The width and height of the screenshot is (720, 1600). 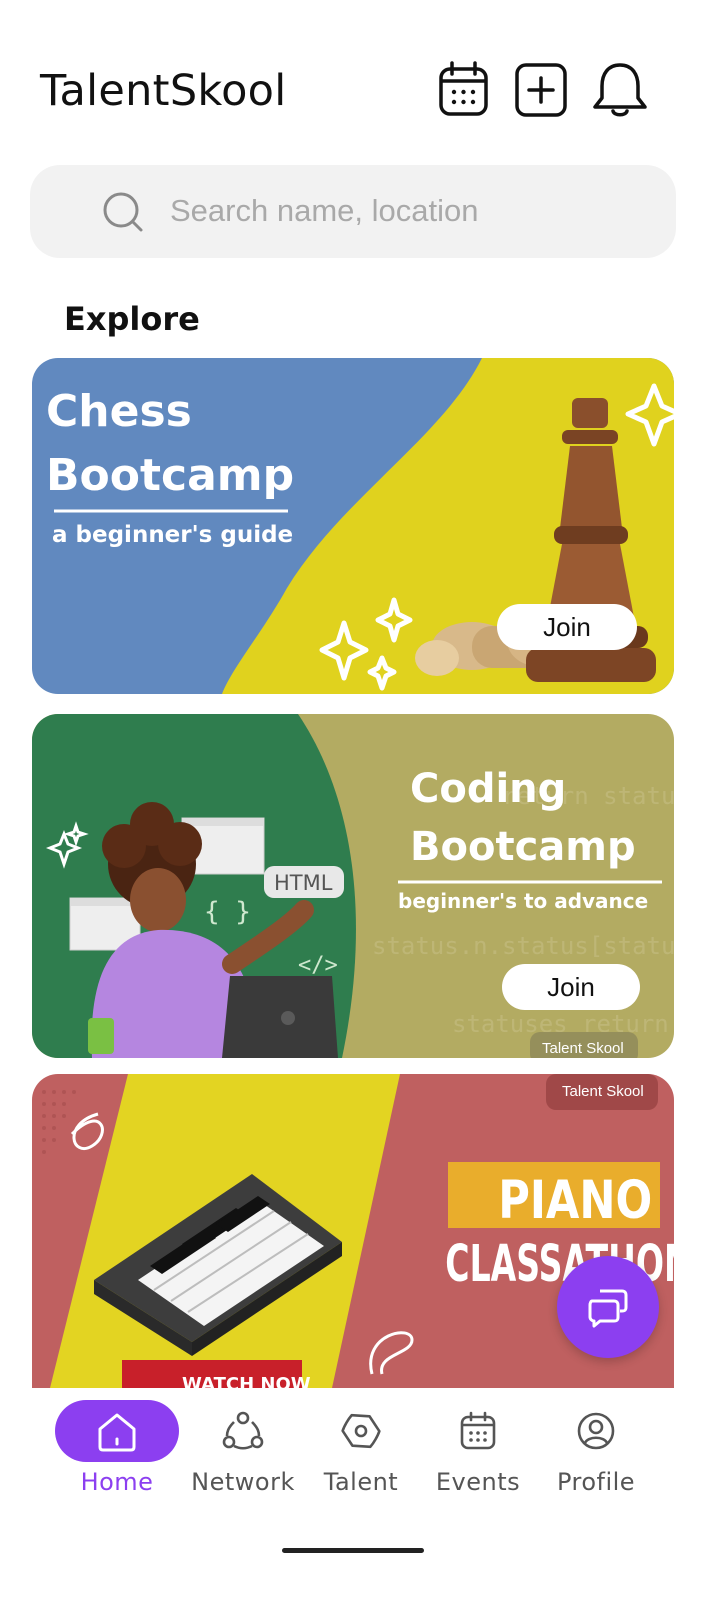 I want to click on profile-icon, so click(x=596, y=1431).